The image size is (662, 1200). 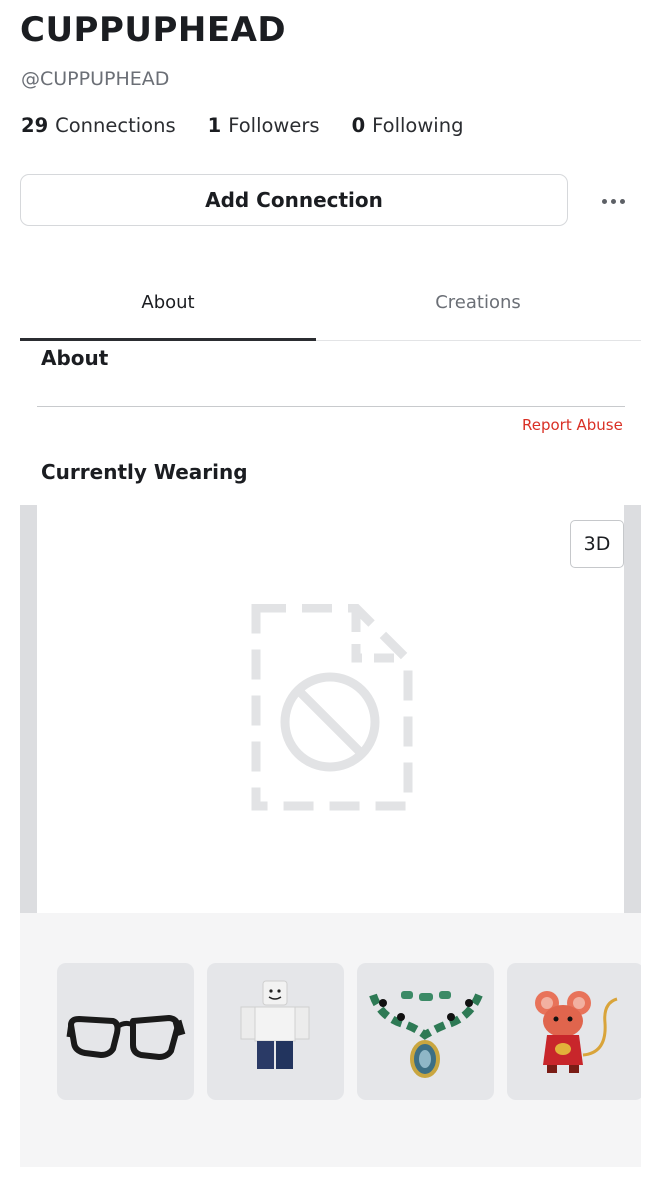 I want to click on image-unavailable-icon, so click(x=331, y=707).